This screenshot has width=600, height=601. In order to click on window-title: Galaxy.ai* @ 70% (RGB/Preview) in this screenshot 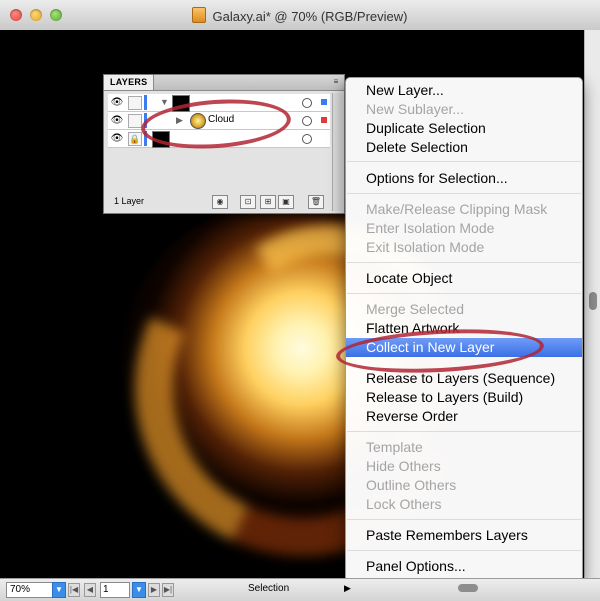, I will do `click(300, 15)`.